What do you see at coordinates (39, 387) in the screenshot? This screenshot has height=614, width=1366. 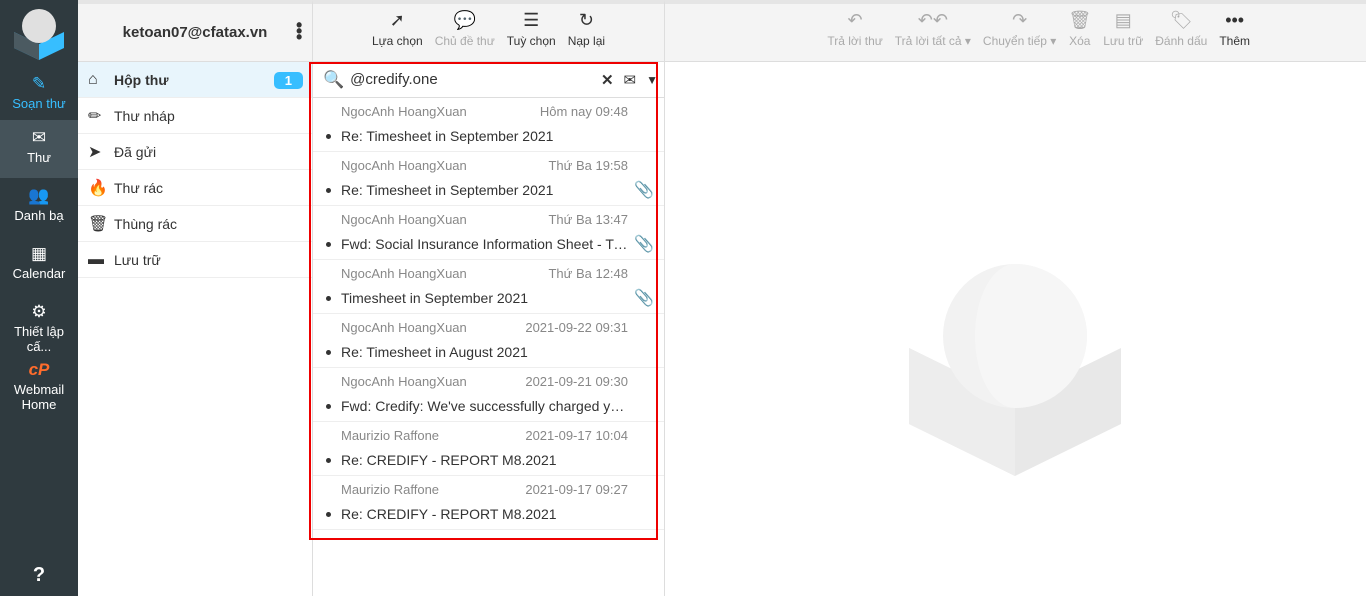 I see `rail-webmail-home: cP Webmail Home` at bounding box center [39, 387].